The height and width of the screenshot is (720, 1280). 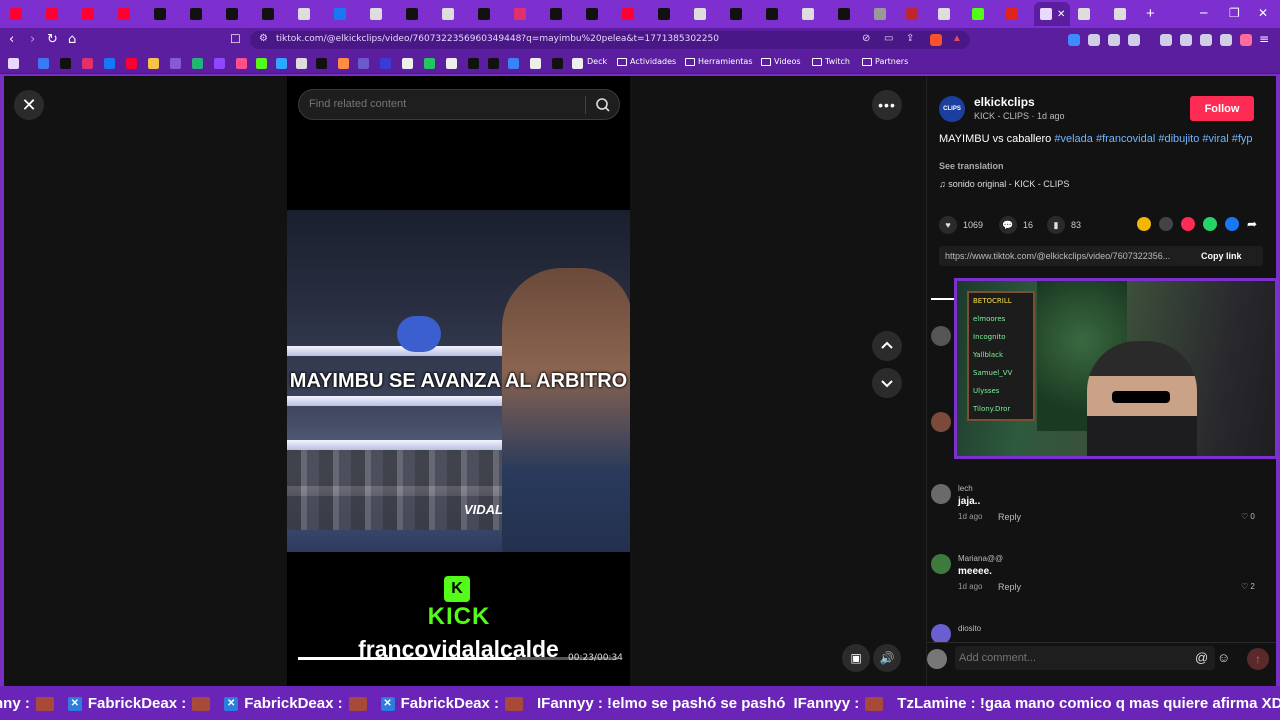 What do you see at coordinates (969, 628) in the screenshot?
I see `commenter-name: diosito` at bounding box center [969, 628].